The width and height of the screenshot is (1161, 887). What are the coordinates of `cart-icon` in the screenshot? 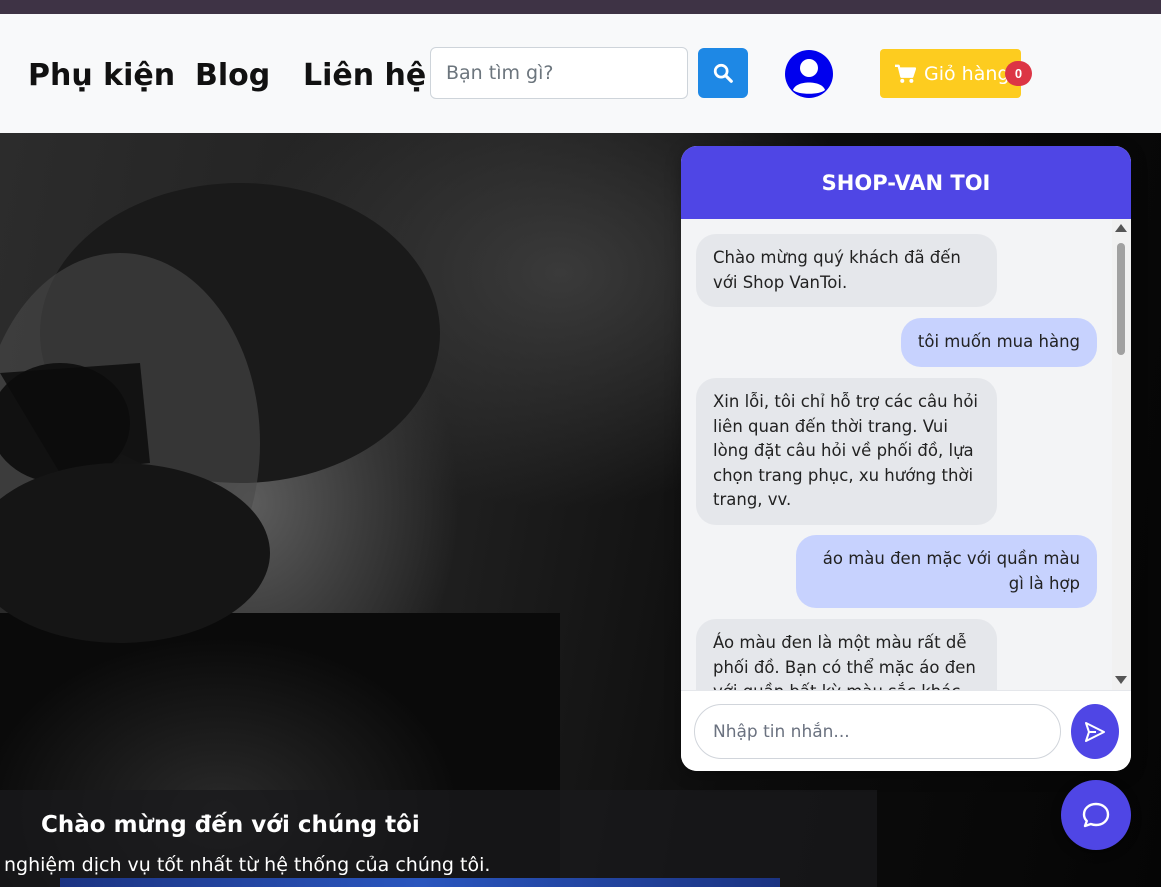 It's located at (905, 73).